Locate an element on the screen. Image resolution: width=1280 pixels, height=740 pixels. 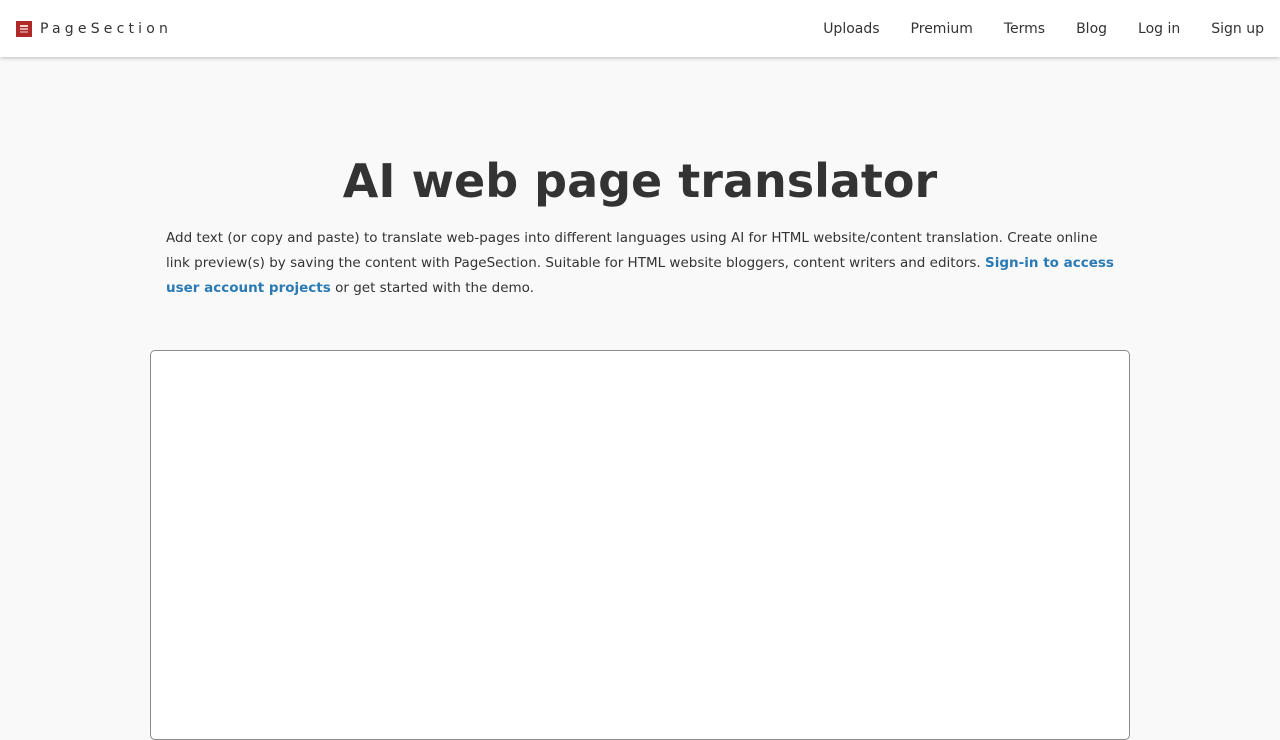
page-title: AI web page translator is located at coordinates (640, 181).